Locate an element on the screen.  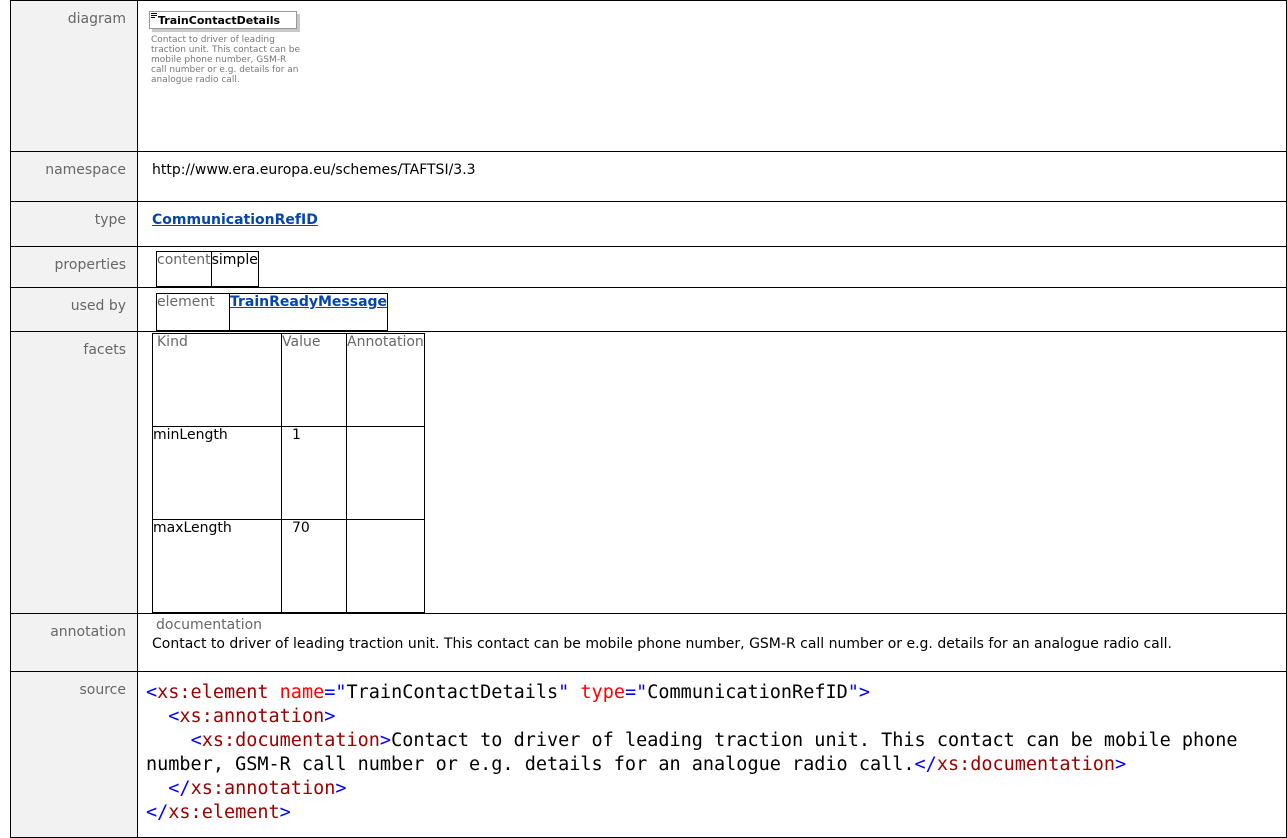
source-line: </xs:annotation> is located at coordinates (257, 788).